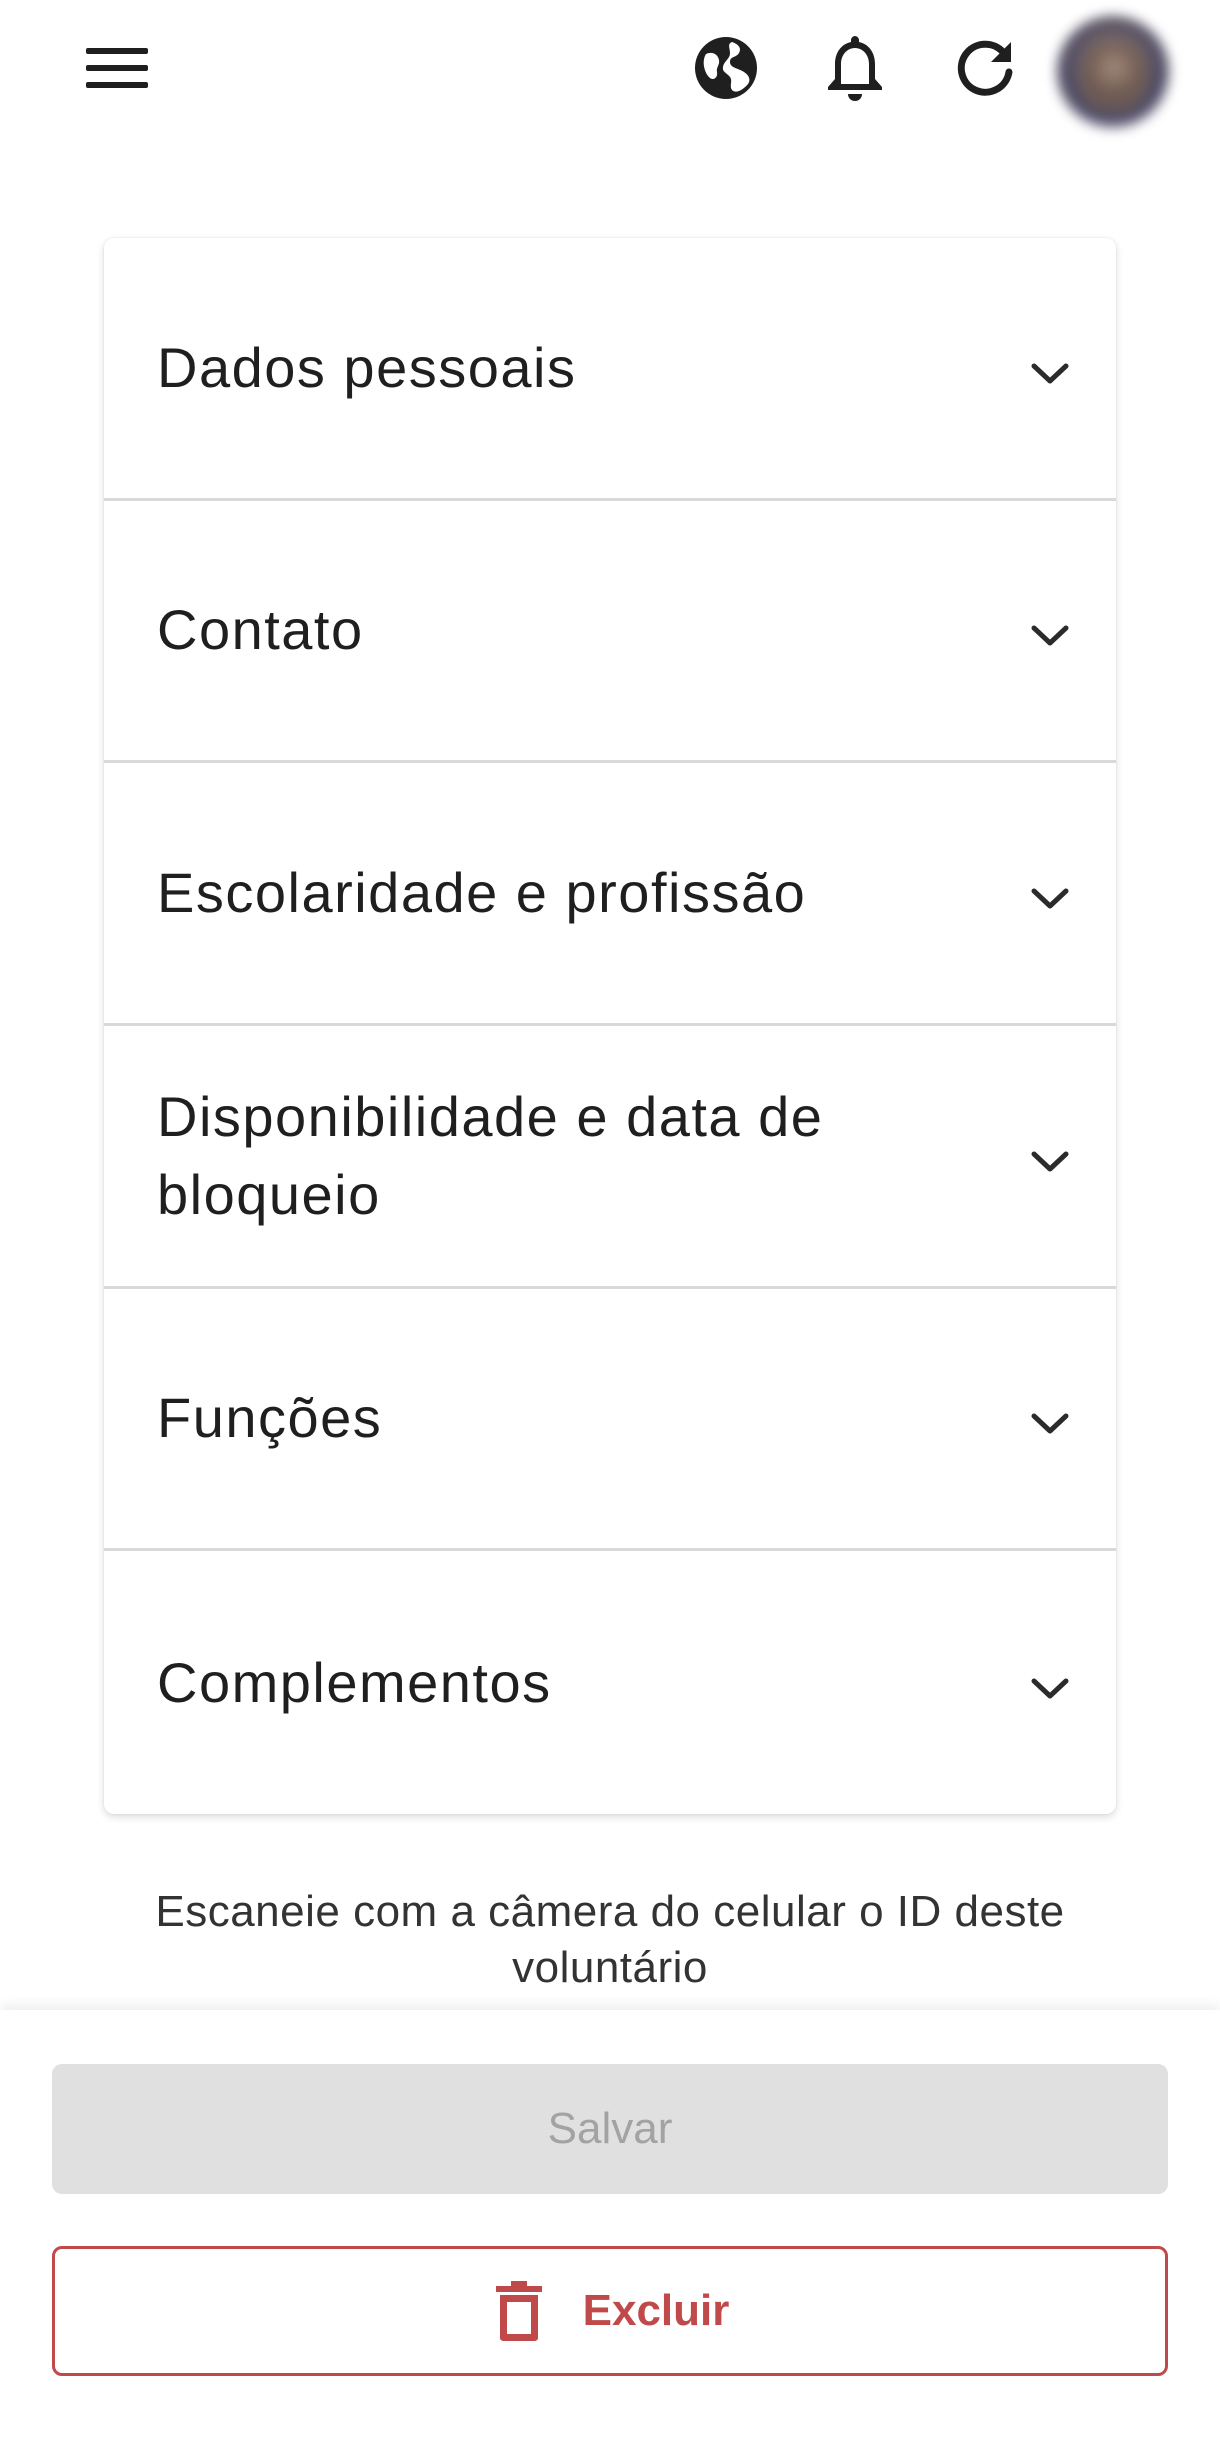  I want to click on delete-button-label: Excluir, so click(656, 2310).